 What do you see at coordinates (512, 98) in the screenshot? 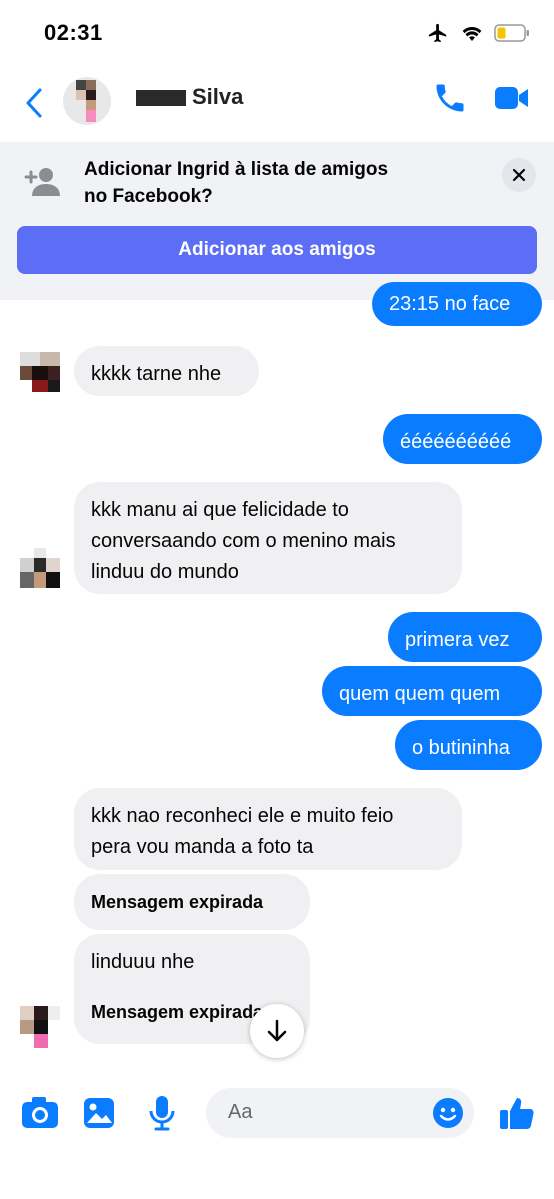
I see `video-call-icon` at bounding box center [512, 98].